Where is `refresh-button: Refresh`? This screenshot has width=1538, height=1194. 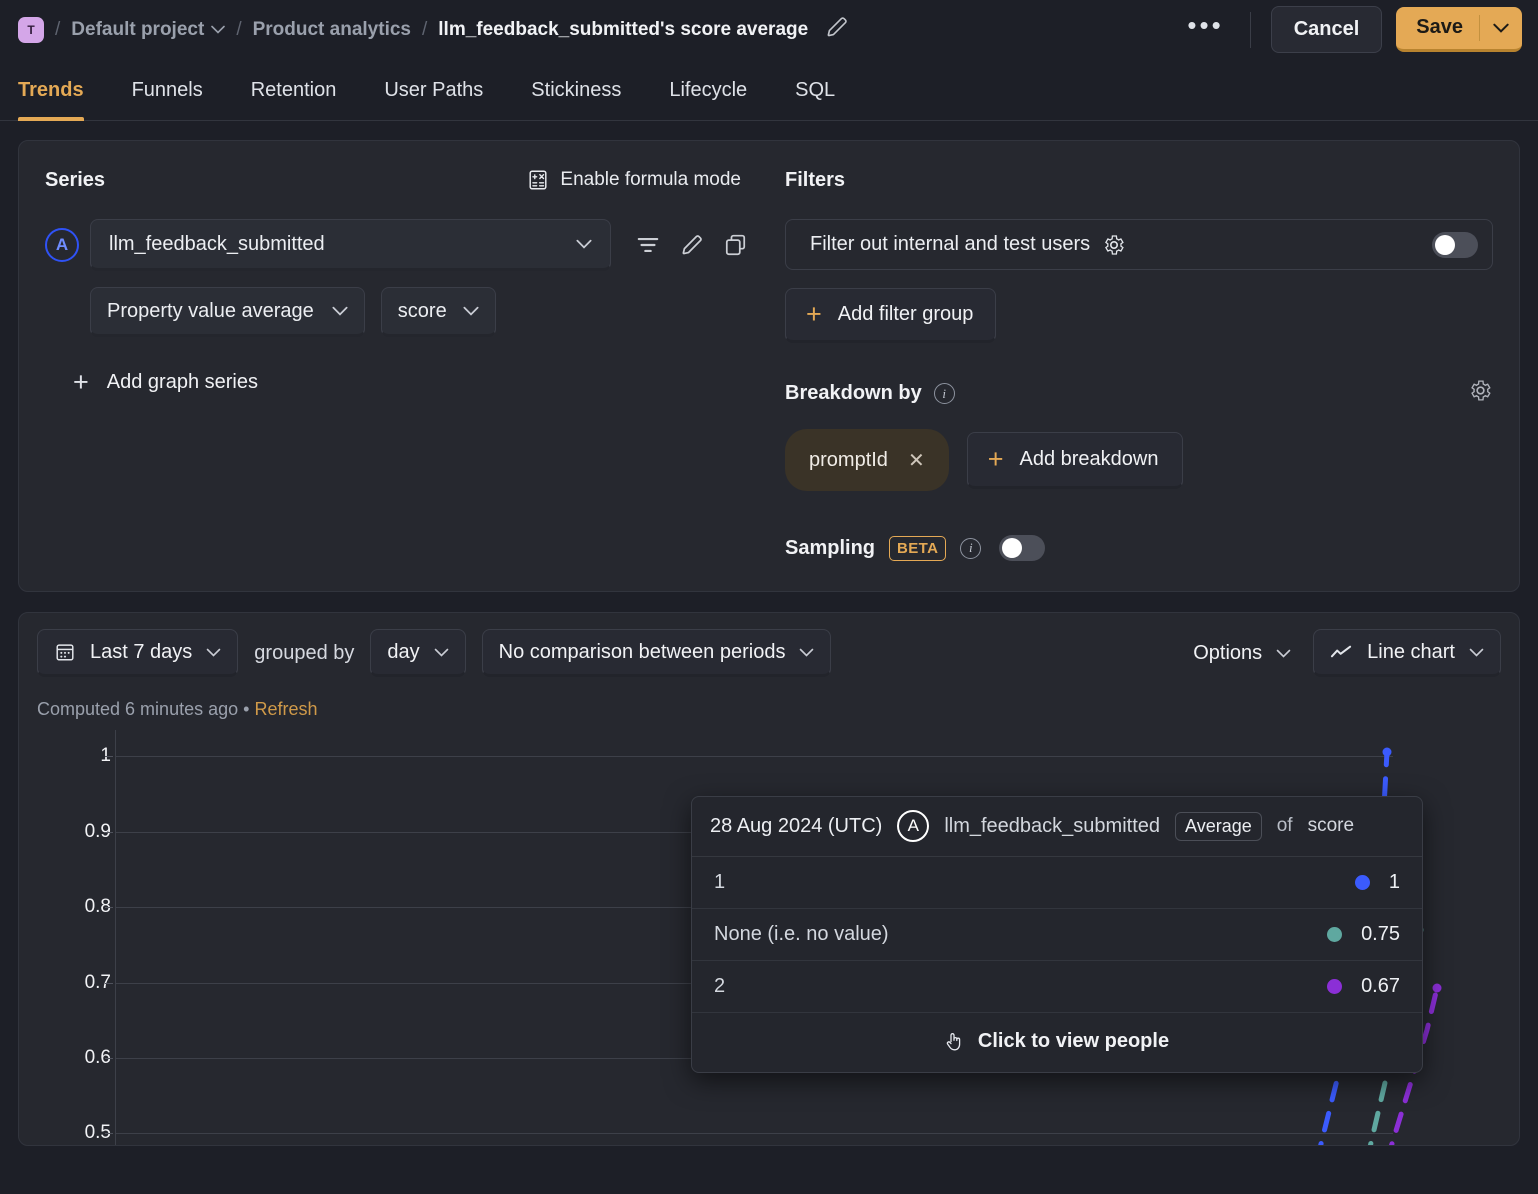
refresh-button: Refresh is located at coordinates (285, 709).